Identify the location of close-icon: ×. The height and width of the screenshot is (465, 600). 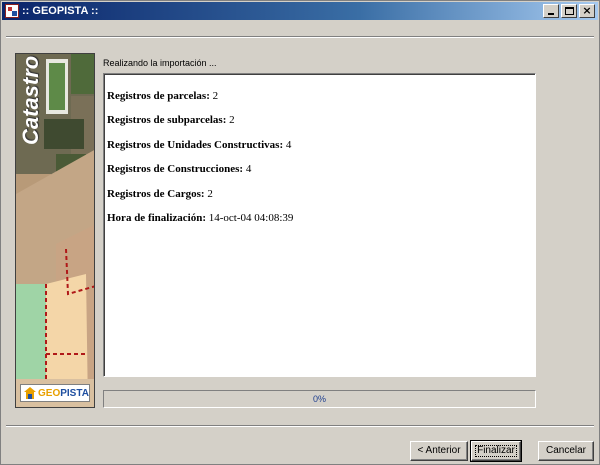
(587, 10).